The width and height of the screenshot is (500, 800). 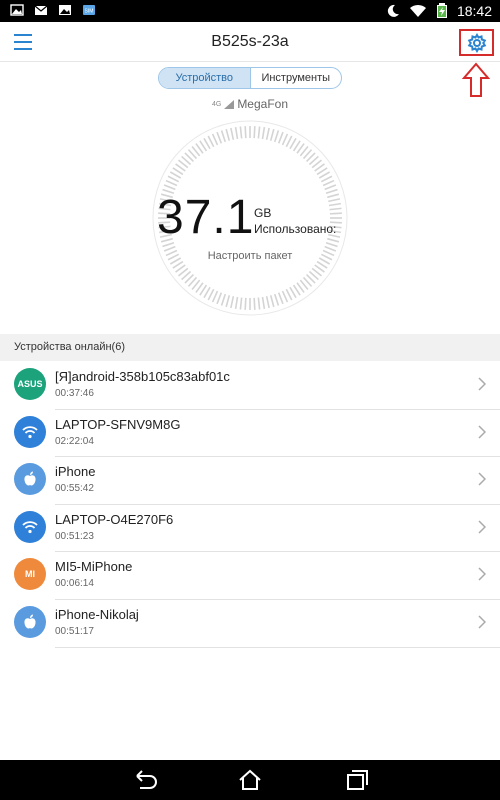 What do you see at coordinates (229, 104) in the screenshot?
I see `signal-icon` at bounding box center [229, 104].